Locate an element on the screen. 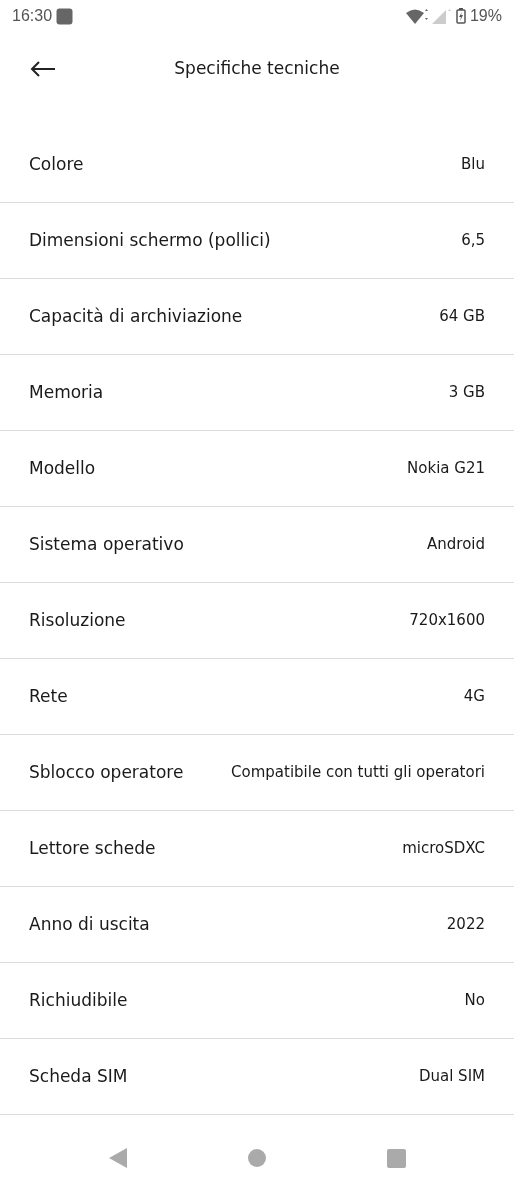 The height and width of the screenshot is (1200, 514). back-nav-icon is located at coordinates (117, 1158).